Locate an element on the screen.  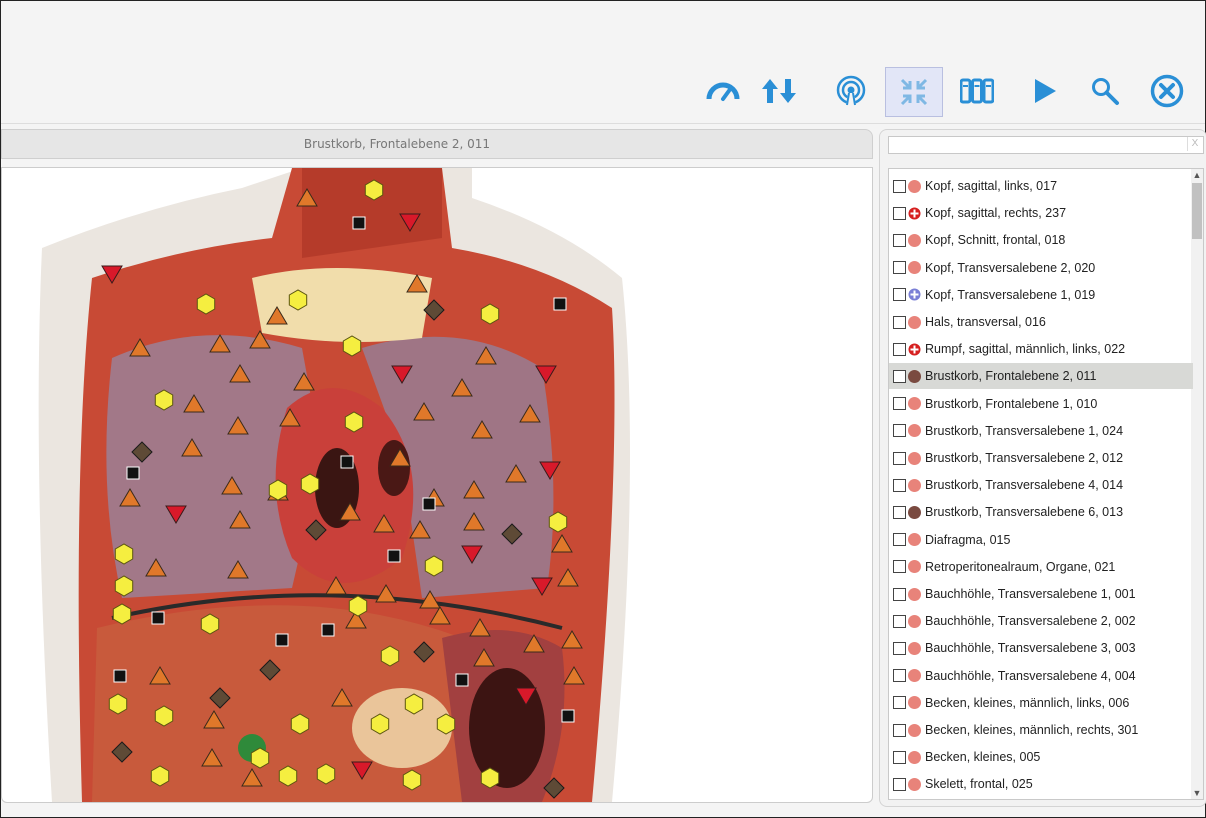
play-button is located at coordinates (1045, 91).